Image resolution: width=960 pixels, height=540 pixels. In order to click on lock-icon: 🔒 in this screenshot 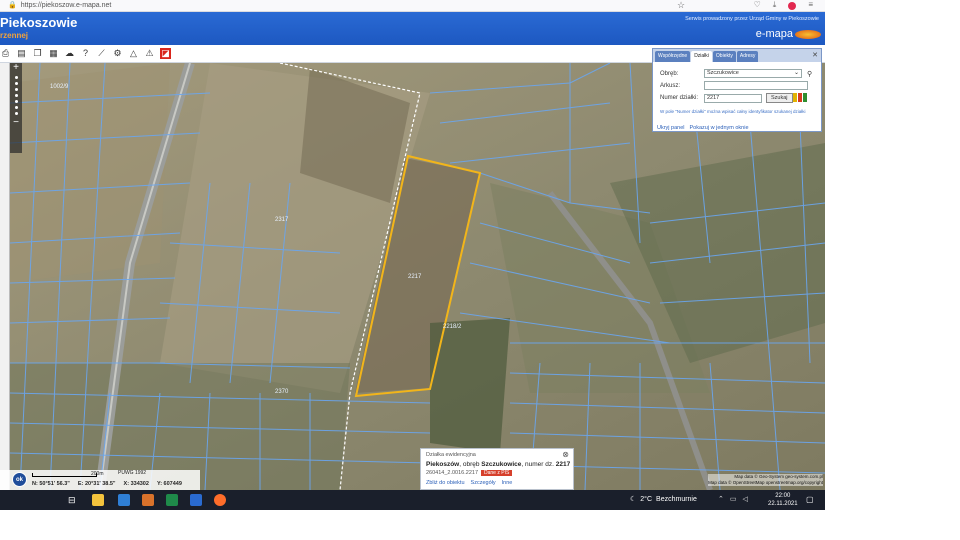, I will do `click(12, 5)`.